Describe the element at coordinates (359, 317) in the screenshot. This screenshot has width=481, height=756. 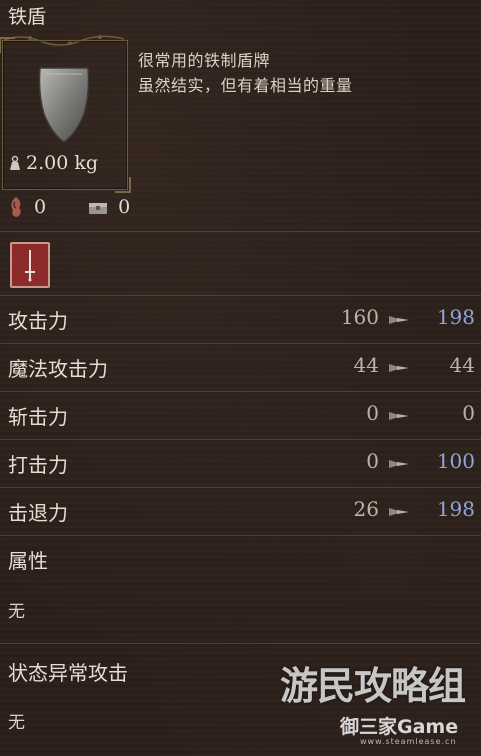
I see `stat-base-value: 160` at that location.